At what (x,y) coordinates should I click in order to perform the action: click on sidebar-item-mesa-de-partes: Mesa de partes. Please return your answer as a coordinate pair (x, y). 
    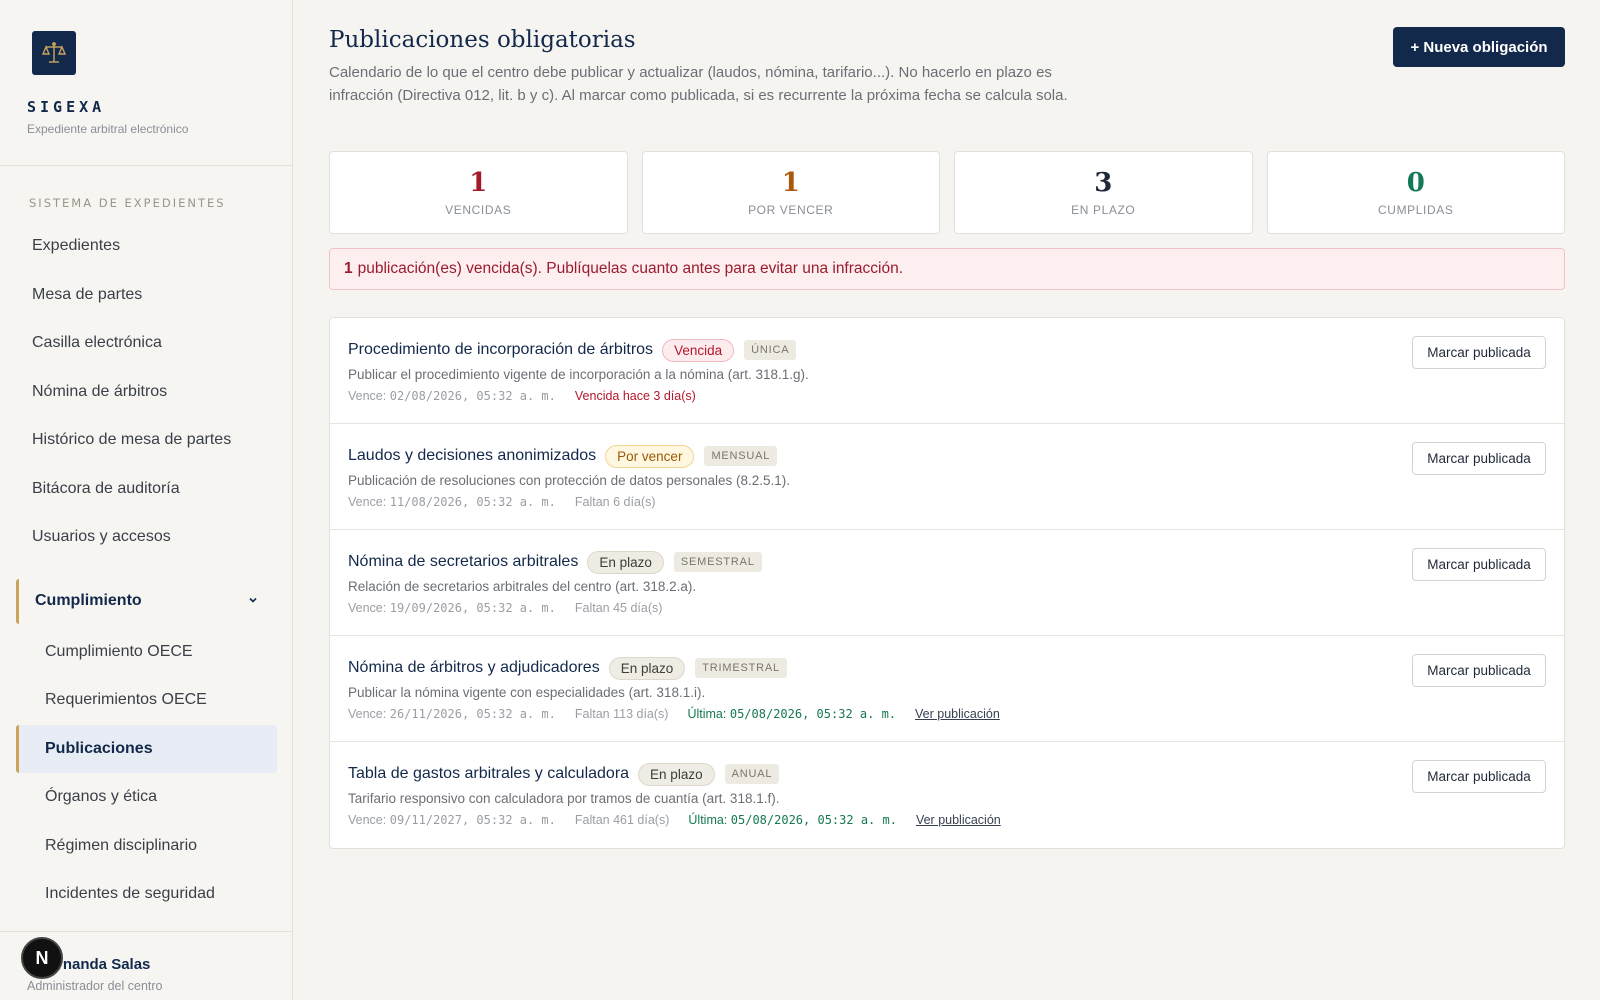
    Looking at the image, I should click on (146, 295).